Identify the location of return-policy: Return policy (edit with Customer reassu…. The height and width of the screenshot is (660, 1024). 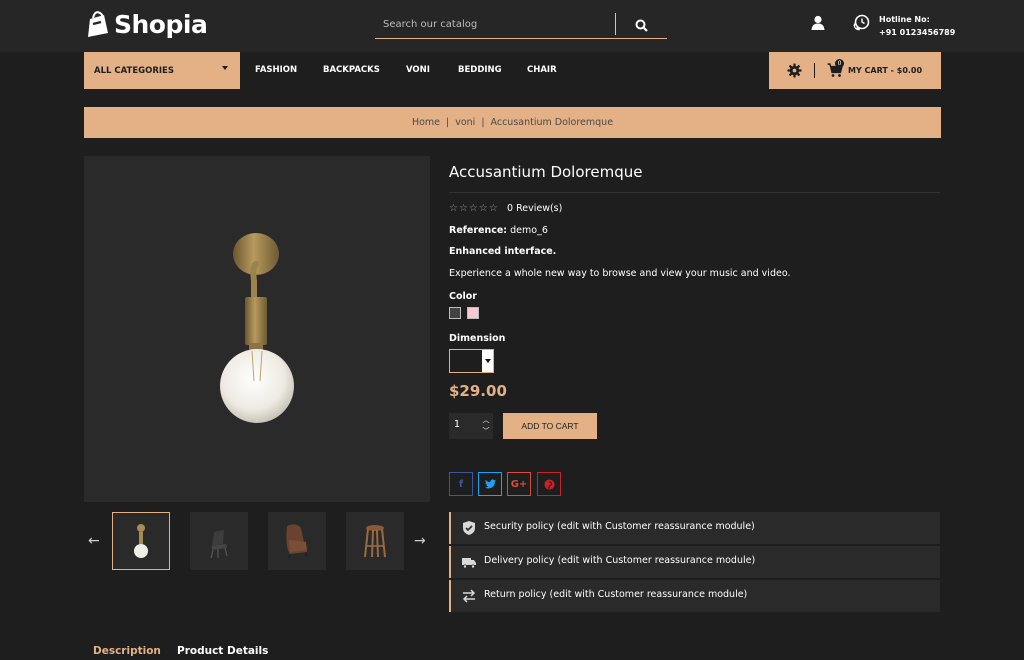
(694, 596).